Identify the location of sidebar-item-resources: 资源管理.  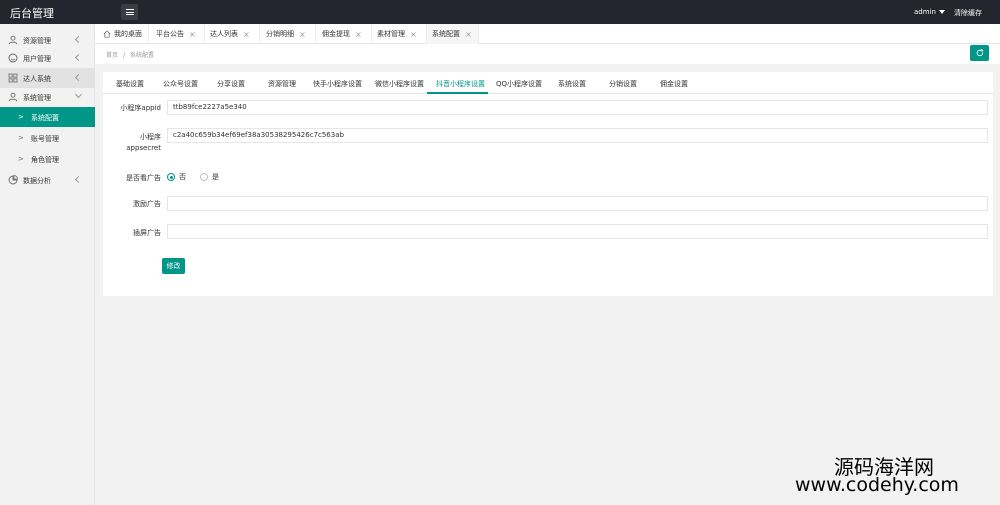
(47, 40).